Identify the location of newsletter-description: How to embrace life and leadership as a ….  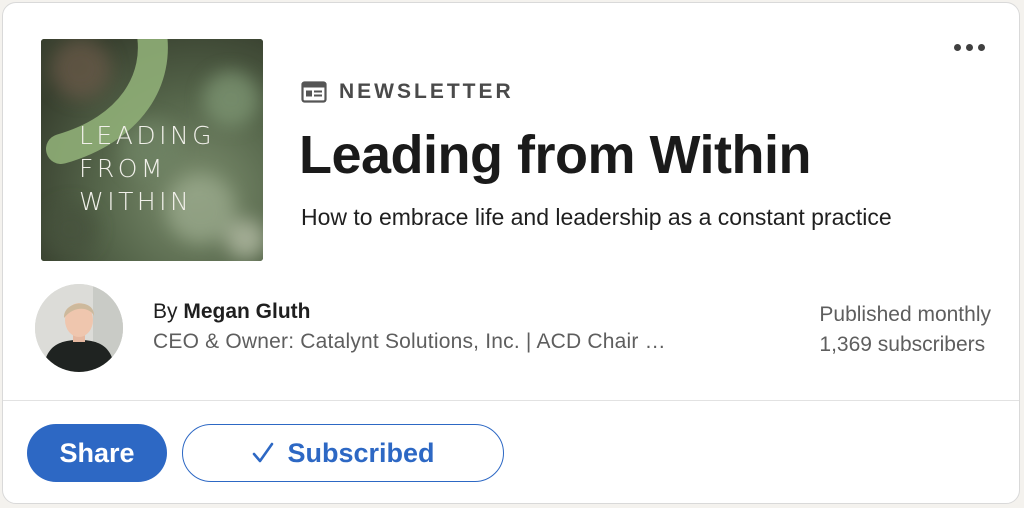
(596, 217).